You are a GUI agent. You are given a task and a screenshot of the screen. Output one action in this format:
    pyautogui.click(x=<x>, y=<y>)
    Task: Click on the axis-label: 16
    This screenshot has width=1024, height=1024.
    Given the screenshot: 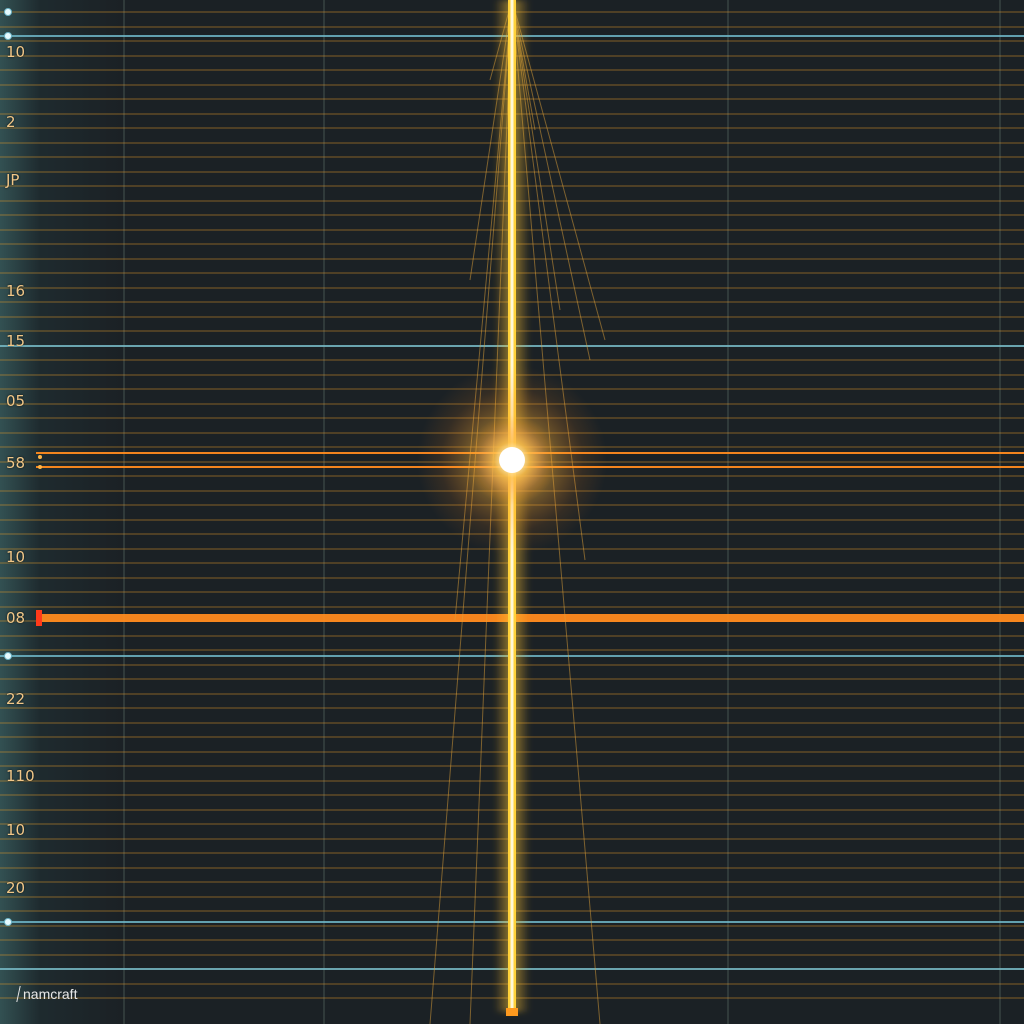 What is the action you would take?
    pyautogui.click(x=16, y=291)
    